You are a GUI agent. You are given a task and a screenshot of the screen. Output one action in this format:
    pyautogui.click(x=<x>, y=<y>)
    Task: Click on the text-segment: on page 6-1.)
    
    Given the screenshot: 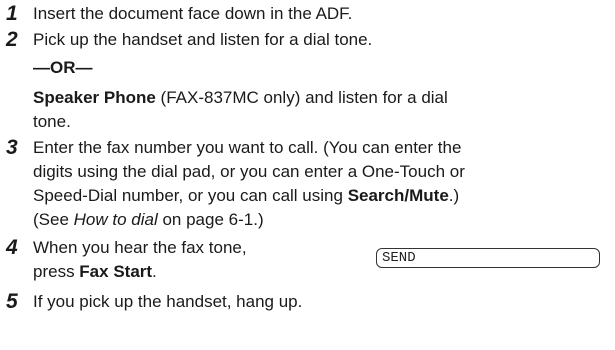 What is the action you would take?
    pyautogui.click(x=210, y=219)
    